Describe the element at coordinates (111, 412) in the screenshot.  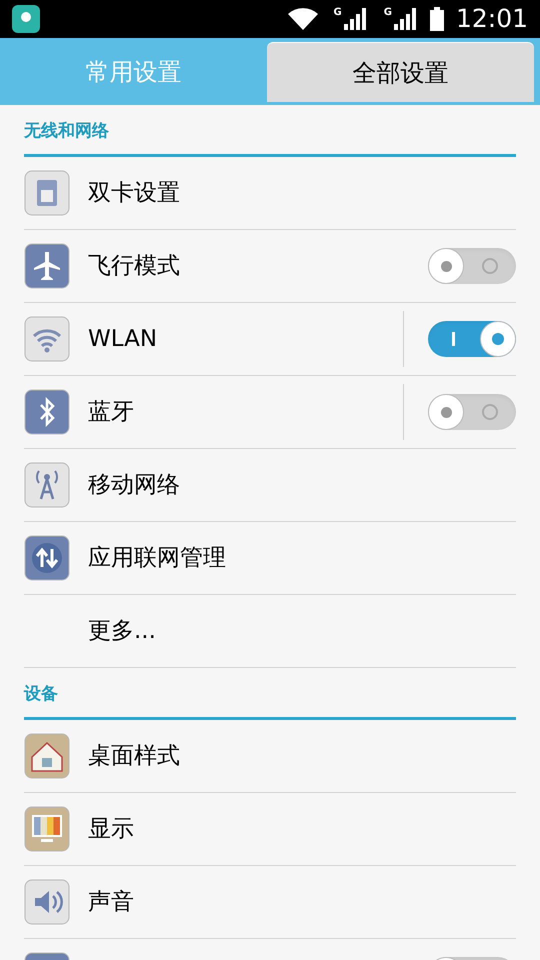
I see `setting-label: 蓝牙` at that location.